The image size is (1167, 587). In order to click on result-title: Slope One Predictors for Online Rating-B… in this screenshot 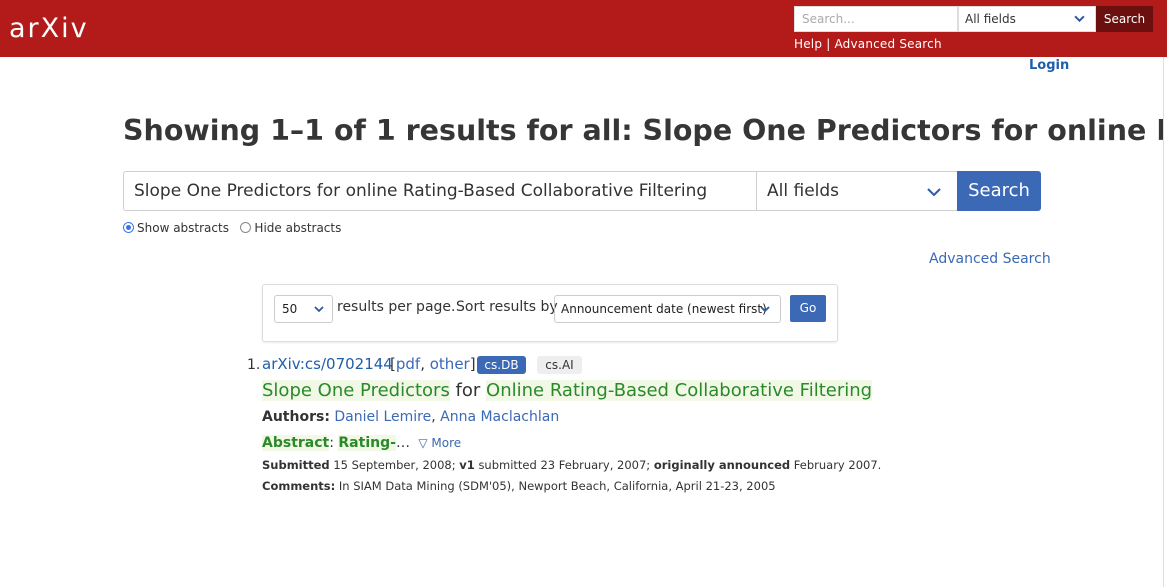, I will do `click(567, 390)`.